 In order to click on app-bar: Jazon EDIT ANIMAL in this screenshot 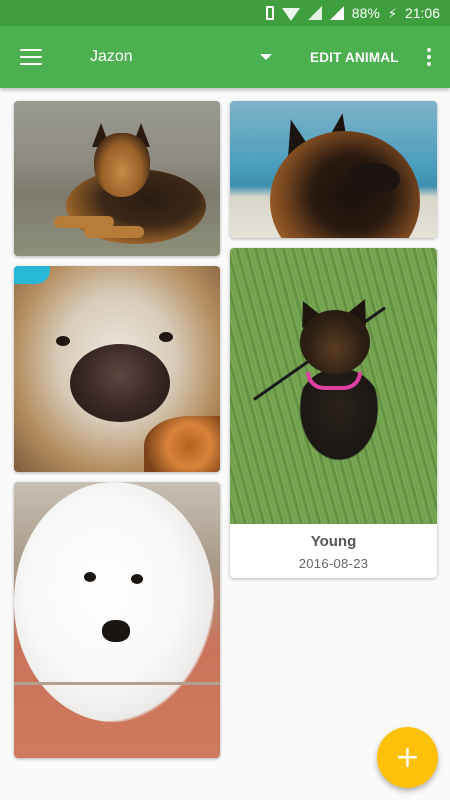, I will do `click(225, 57)`.